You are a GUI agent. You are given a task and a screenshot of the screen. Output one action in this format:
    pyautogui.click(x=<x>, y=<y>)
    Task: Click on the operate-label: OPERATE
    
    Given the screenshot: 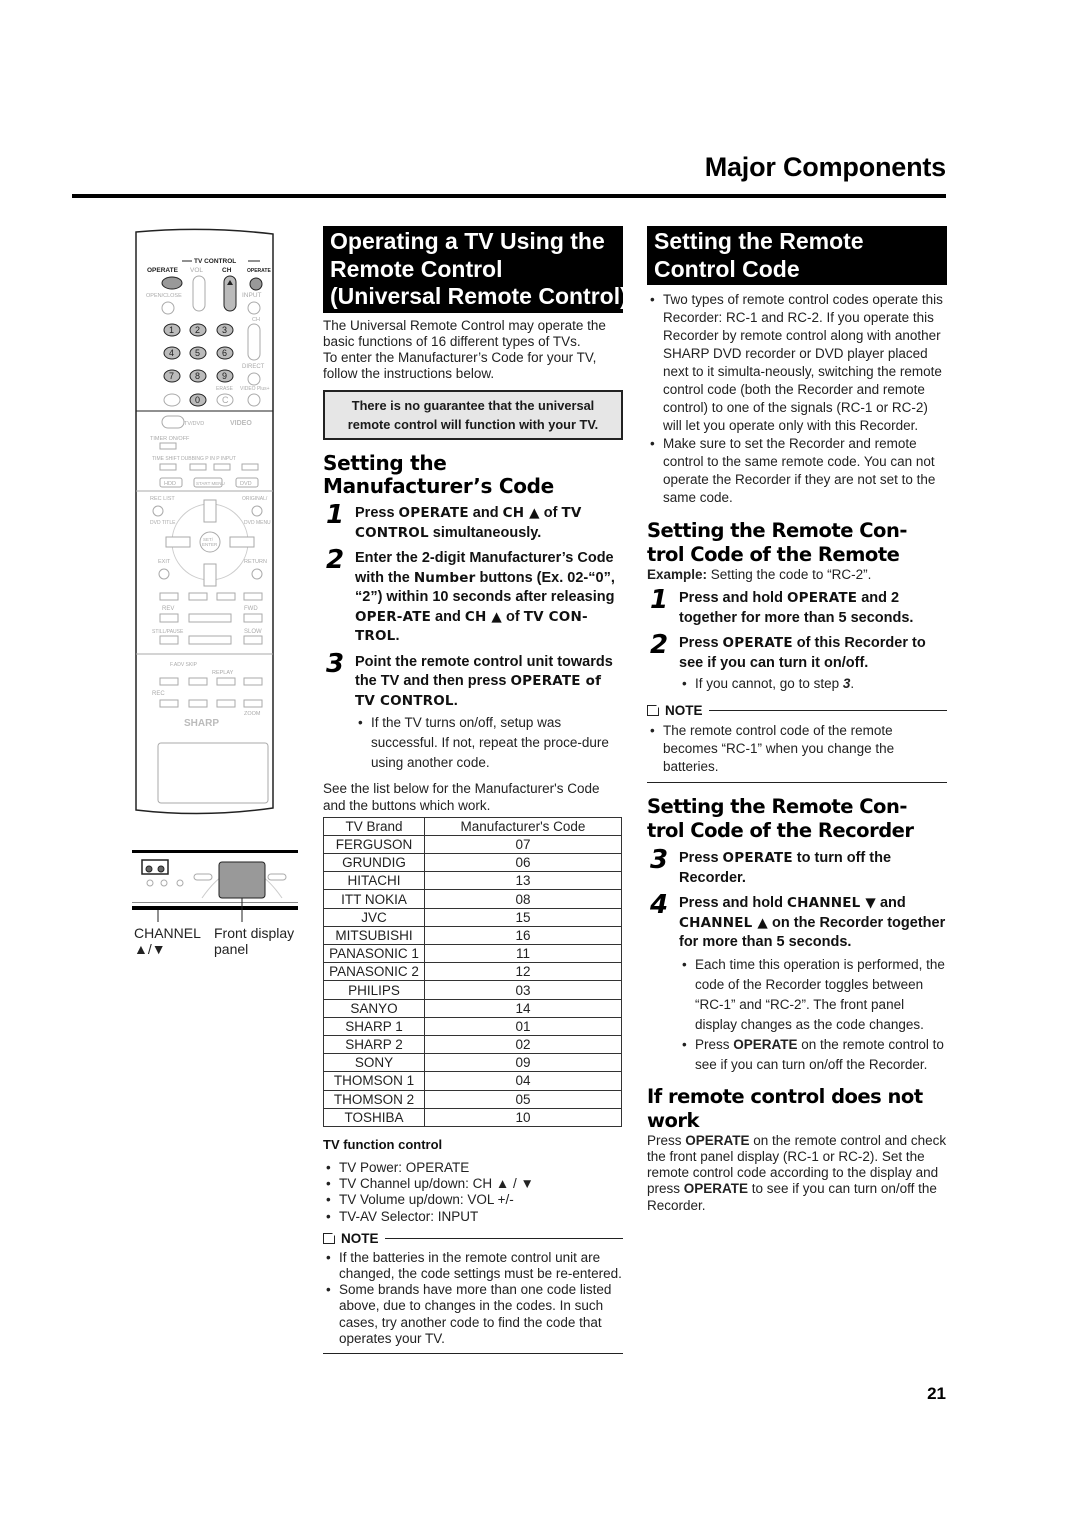 What is the action you would take?
    pyautogui.click(x=163, y=270)
    